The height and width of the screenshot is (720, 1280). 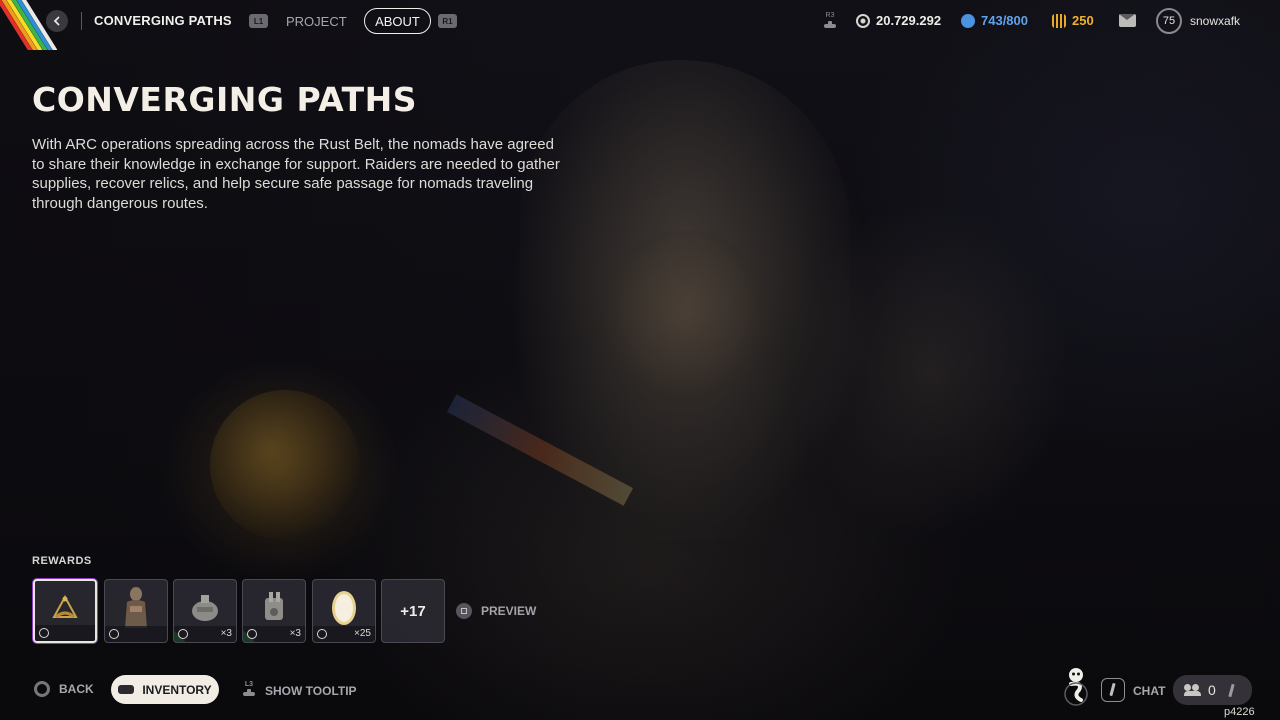 I want to click on friends-button: 0, so click(x=1212, y=690).